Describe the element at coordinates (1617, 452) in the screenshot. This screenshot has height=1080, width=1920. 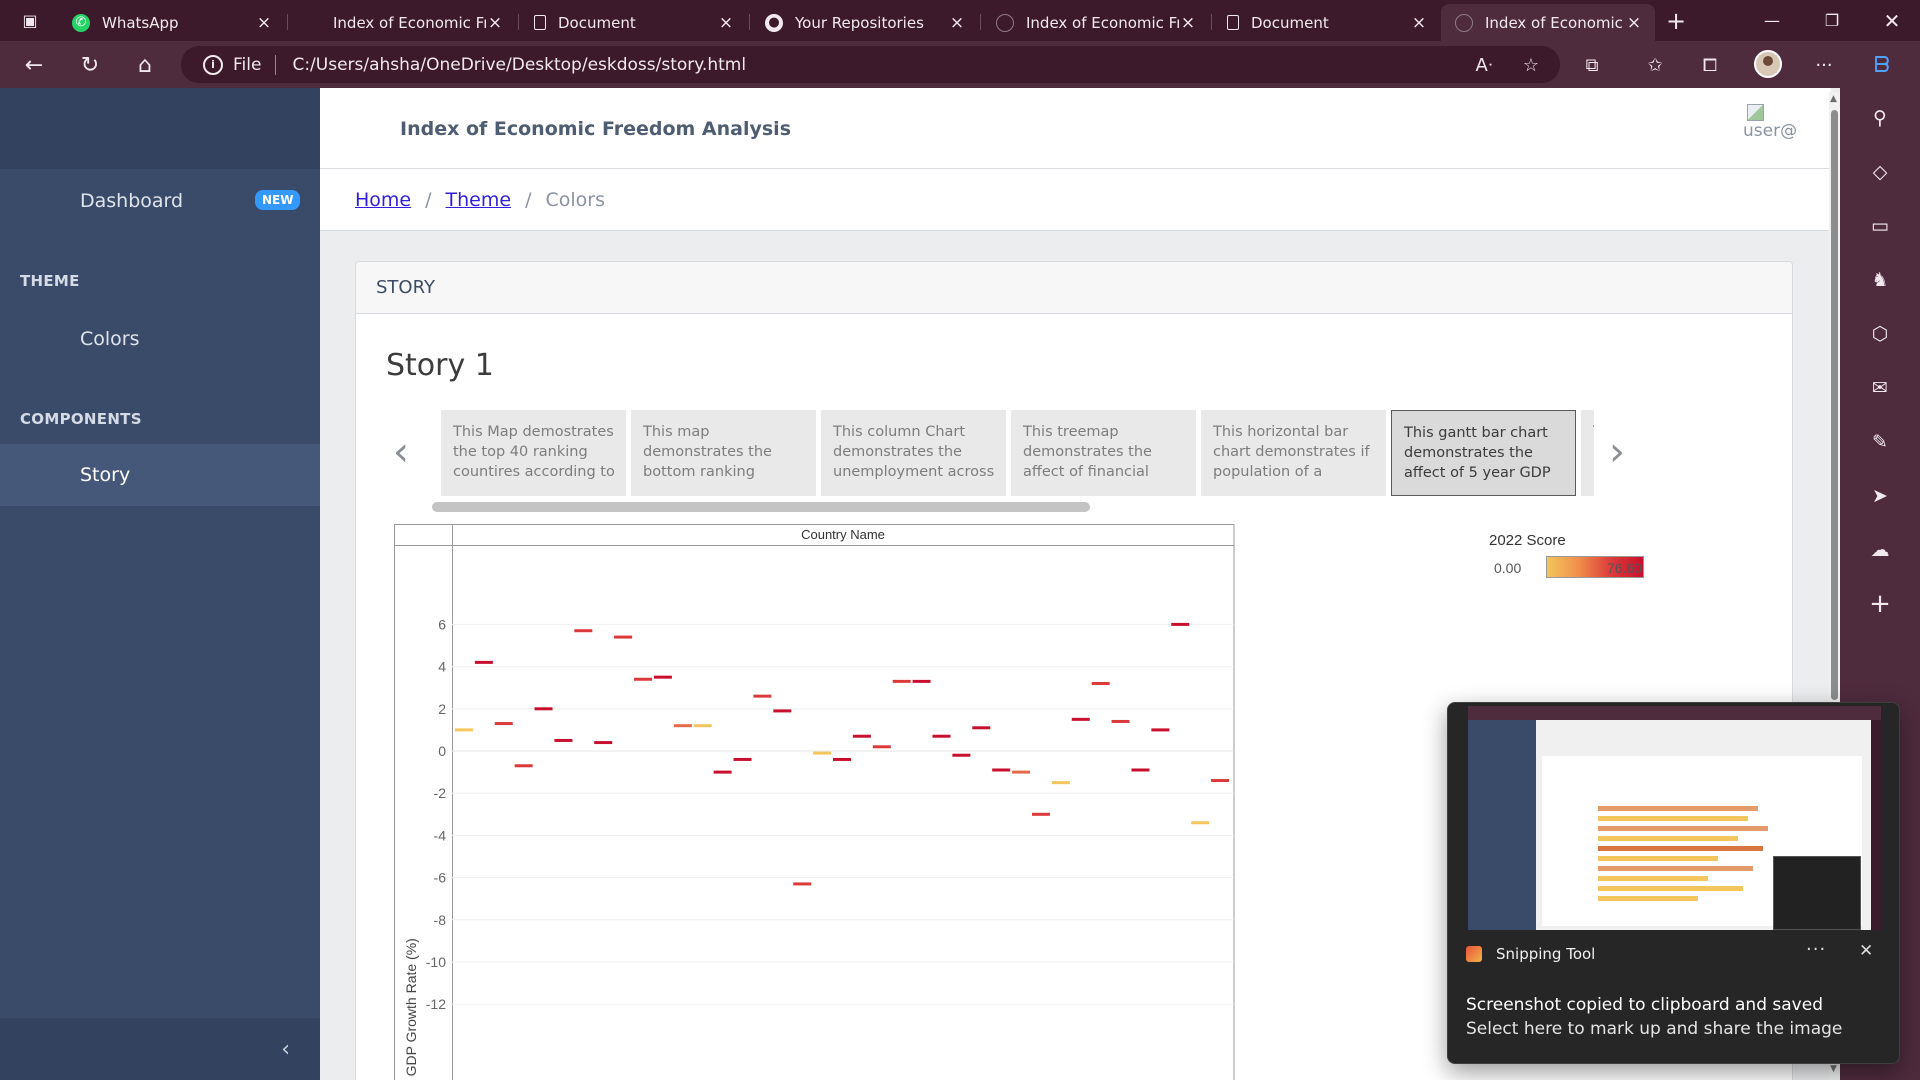
I see `chevron-right-icon: ›` at that location.